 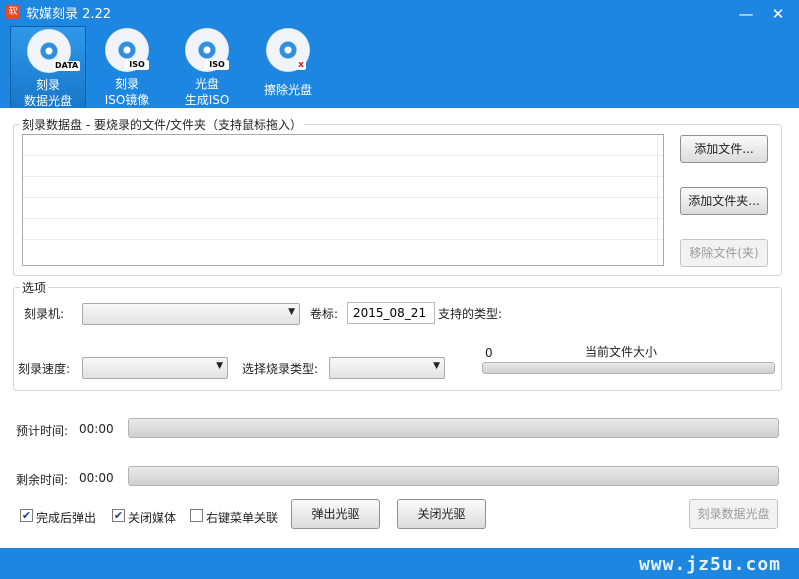 I want to click on estimated-progress-bar, so click(x=453, y=428).